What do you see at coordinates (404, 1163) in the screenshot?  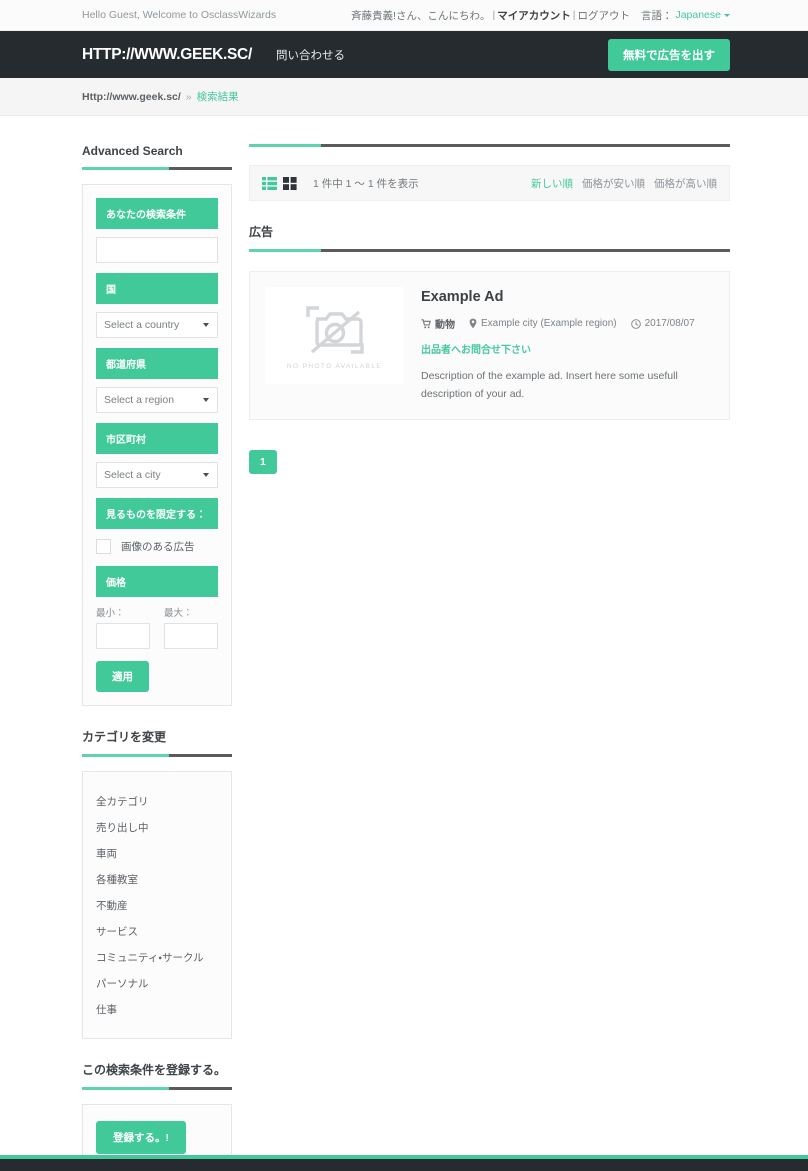 I see `site-footer` at bounding box center [404, 1163].